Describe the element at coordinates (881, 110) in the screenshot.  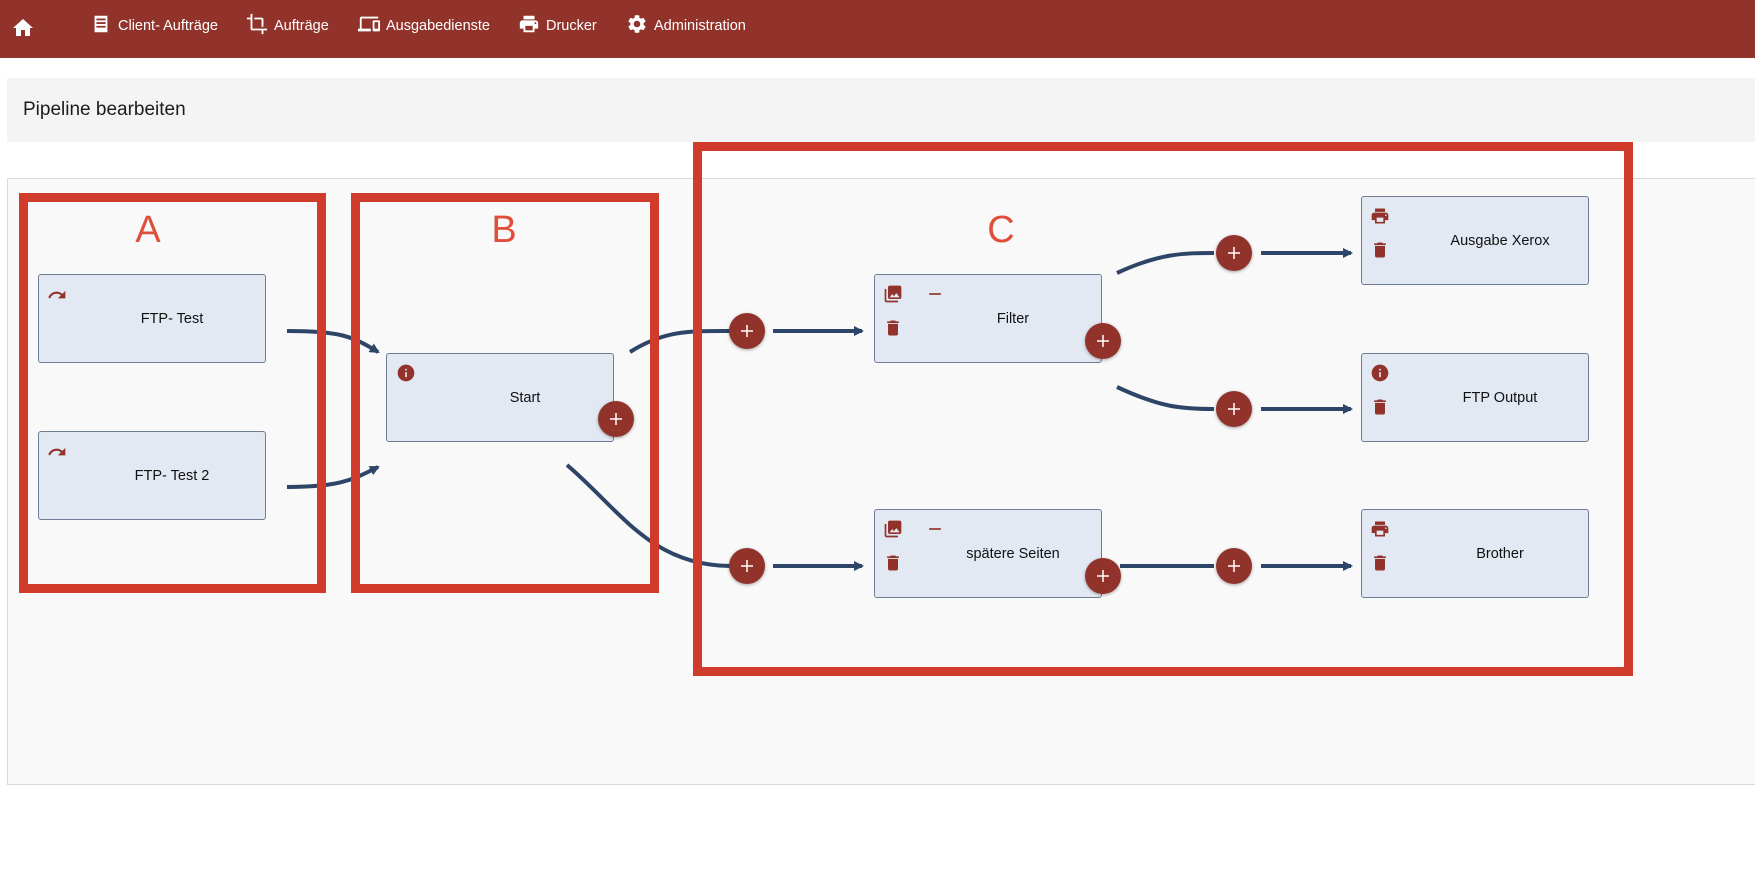
I see `page-header: Pipeline bearbeiten` at that location.